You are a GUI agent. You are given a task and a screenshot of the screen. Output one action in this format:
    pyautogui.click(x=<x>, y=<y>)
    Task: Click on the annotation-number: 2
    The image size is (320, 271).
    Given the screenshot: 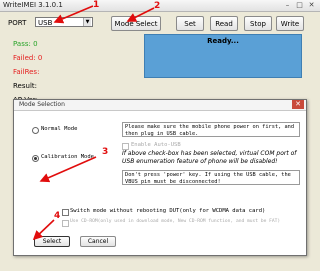 What is the action you would take?
    pyautogui.click(x=157, y=6)
    